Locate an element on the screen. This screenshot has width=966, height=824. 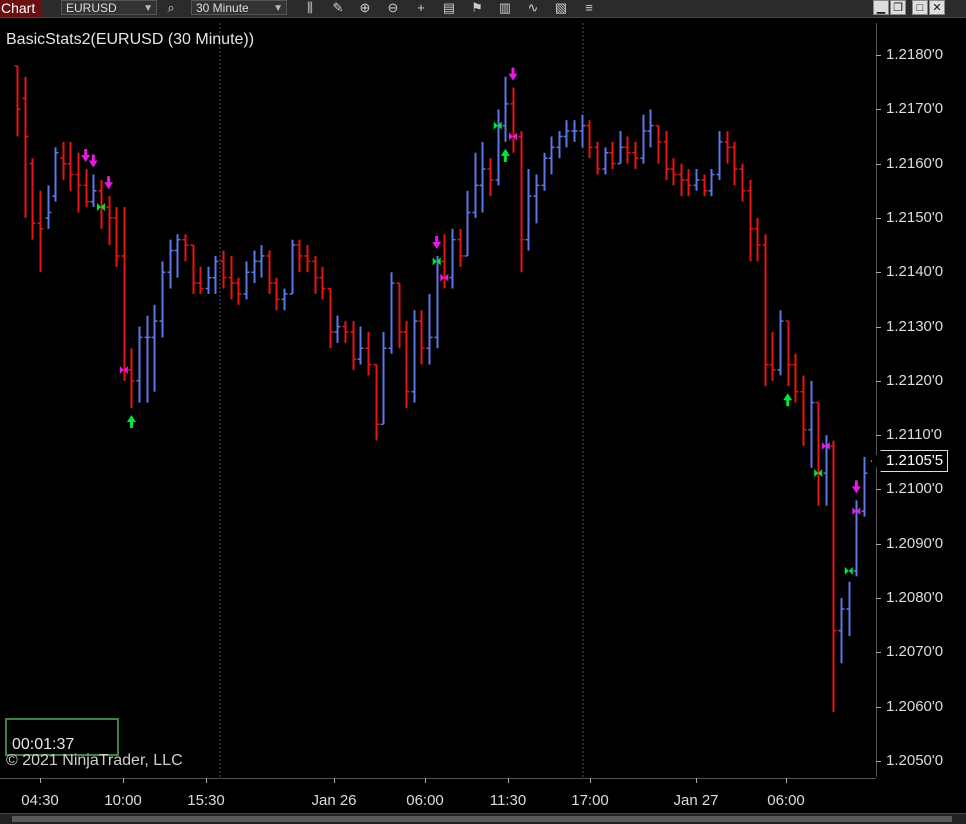
time-tick-label: 04:30 is located at coordinates (40, 800).